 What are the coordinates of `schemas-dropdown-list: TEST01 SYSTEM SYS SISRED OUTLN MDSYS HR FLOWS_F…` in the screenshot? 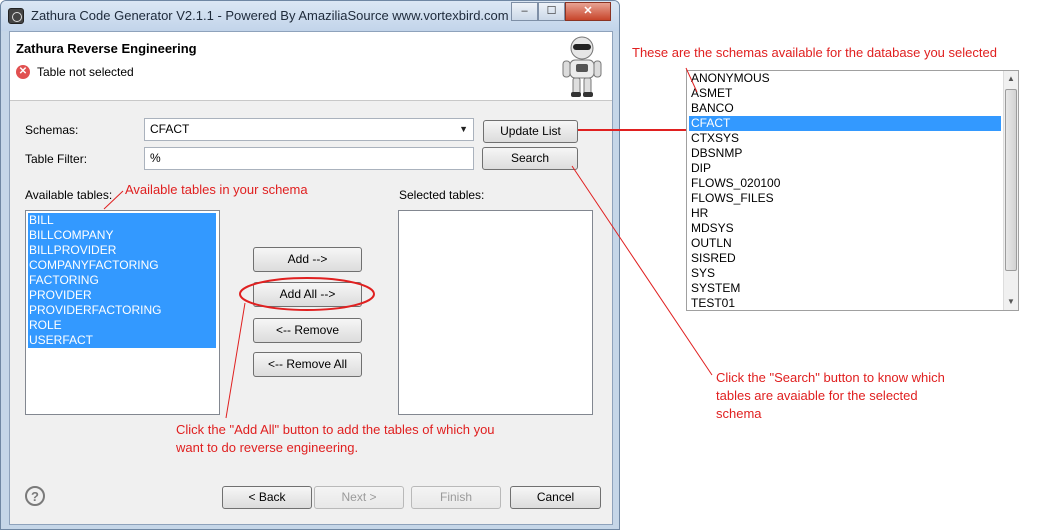 It's located at (852, 190).